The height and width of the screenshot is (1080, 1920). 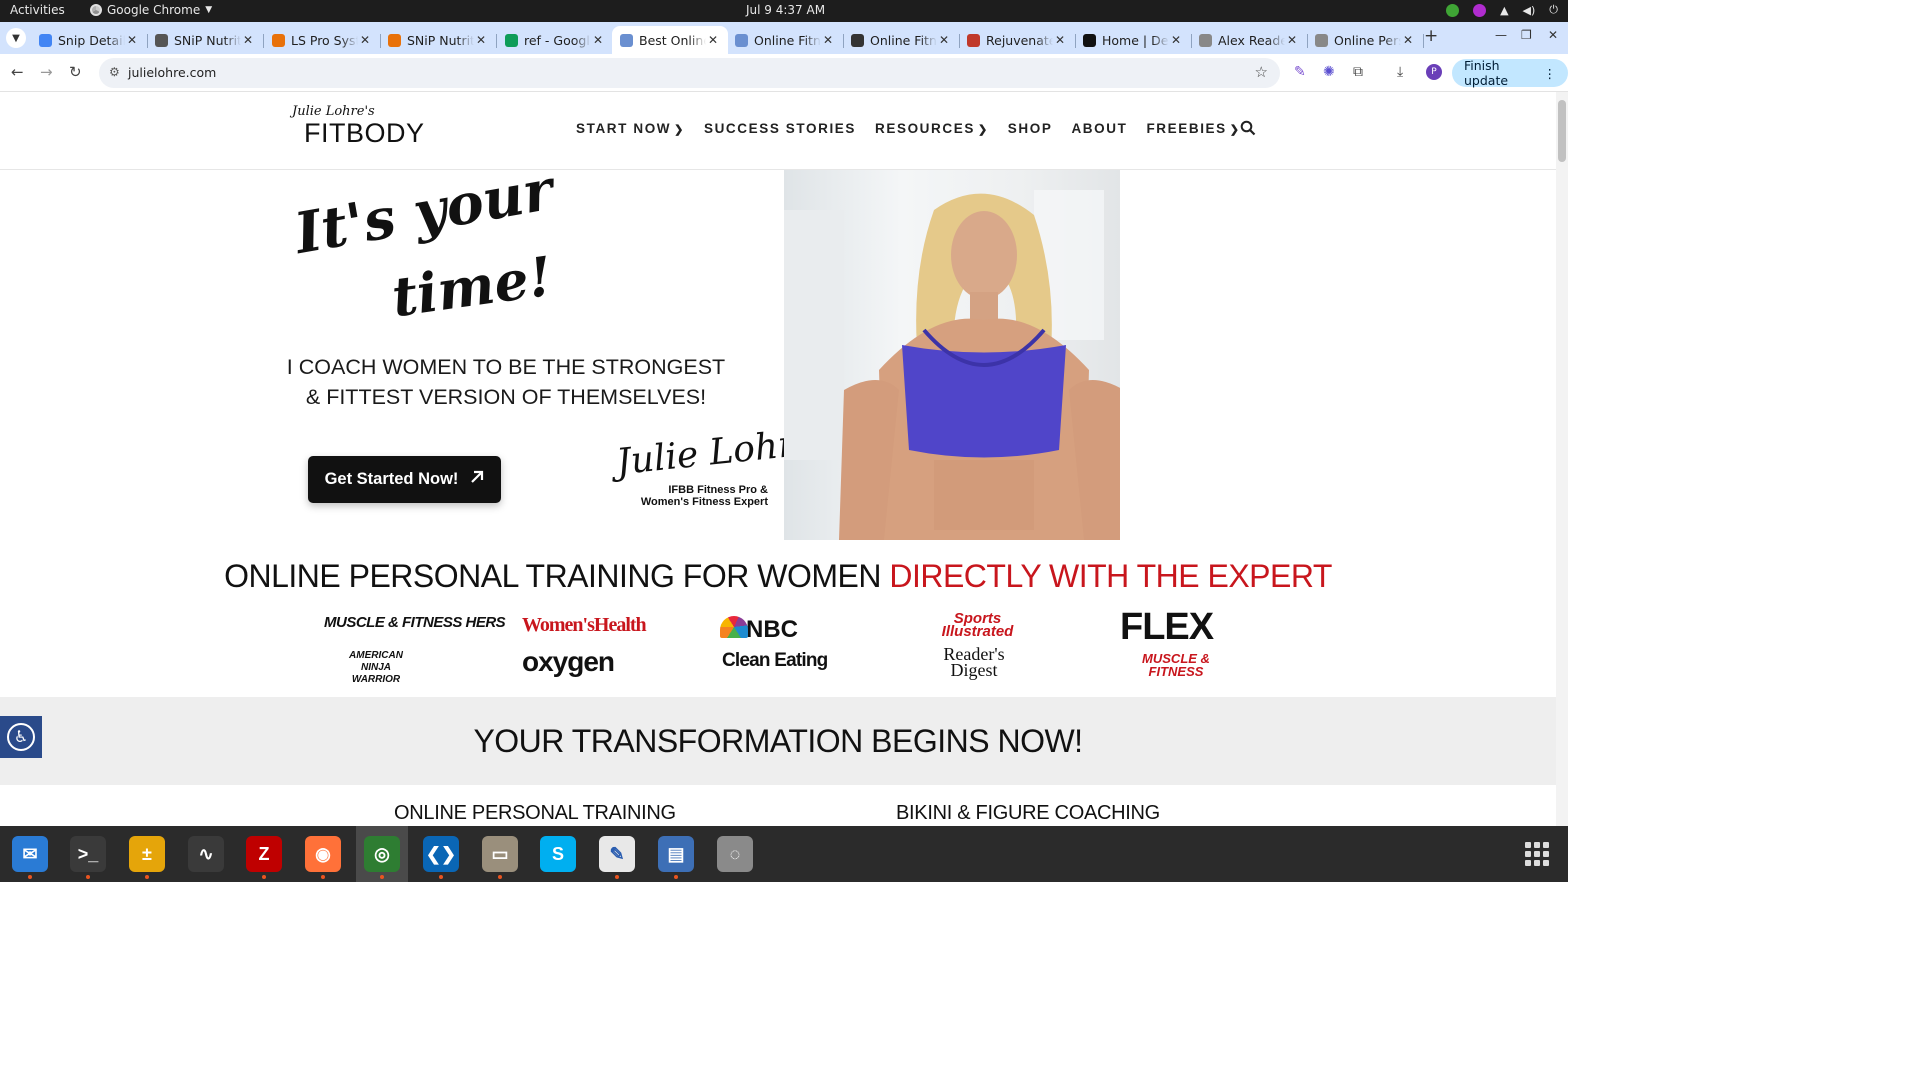 What do you see at coordinates (1099, 128) in the screenshot?
I see `nav-about: ABOUT` at bounding box center [1099, 128].